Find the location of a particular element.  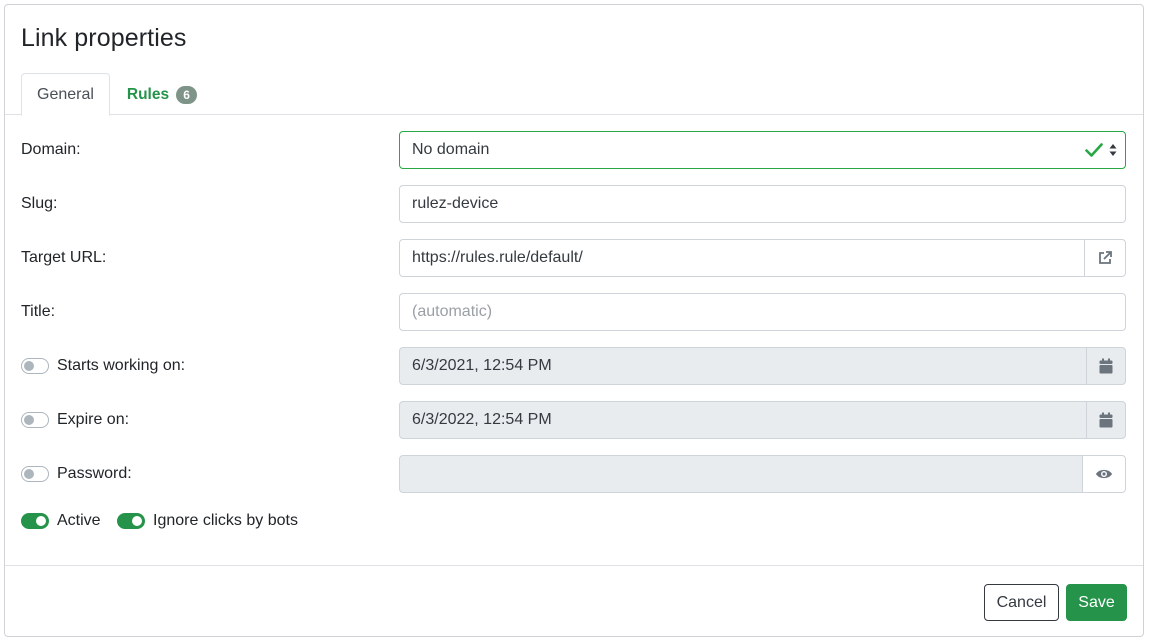

expire-on-row: Expire on: 6/3/2022, 12:54 PM is located at coordinates (573, 420).